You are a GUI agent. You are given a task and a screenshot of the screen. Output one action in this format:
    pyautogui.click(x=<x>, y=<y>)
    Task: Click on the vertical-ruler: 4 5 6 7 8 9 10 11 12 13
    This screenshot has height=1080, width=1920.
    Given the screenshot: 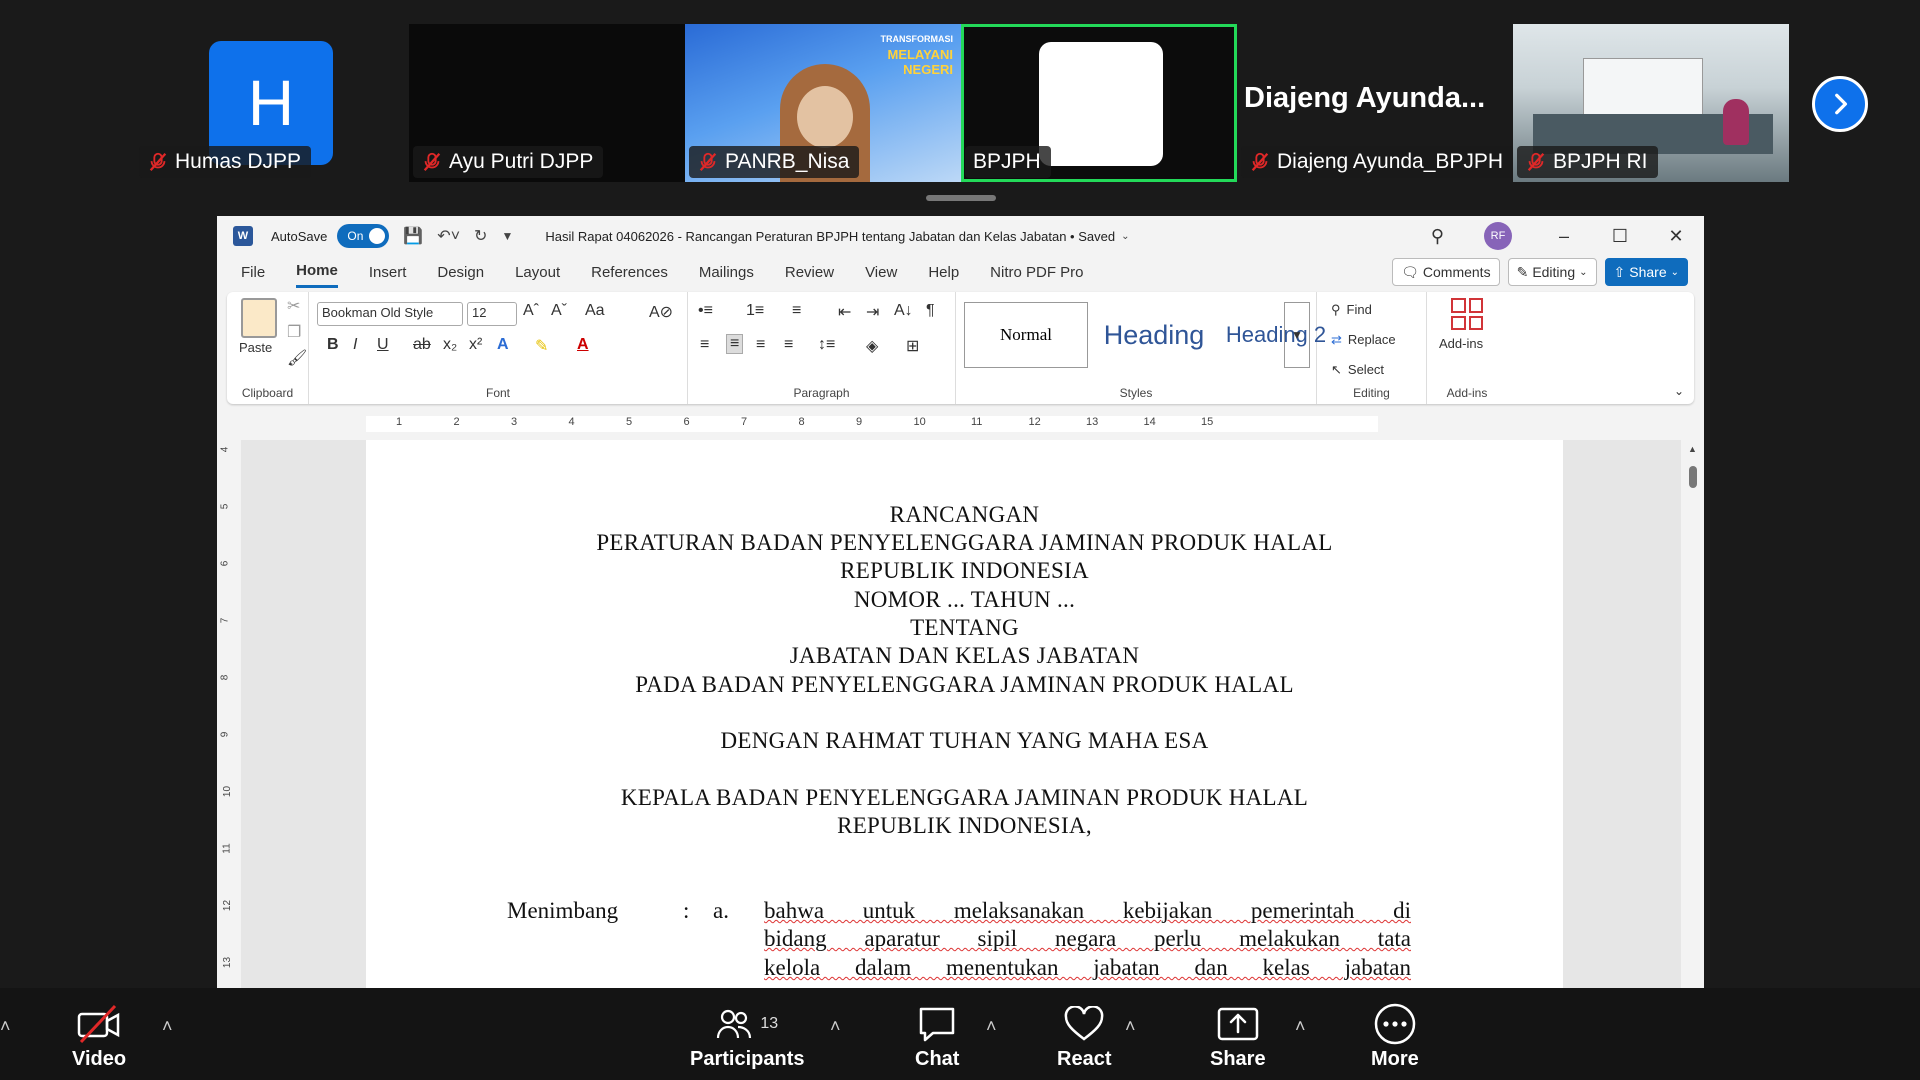 What is the action you would take?
    pyautogui.click(x=229, y=714)
    